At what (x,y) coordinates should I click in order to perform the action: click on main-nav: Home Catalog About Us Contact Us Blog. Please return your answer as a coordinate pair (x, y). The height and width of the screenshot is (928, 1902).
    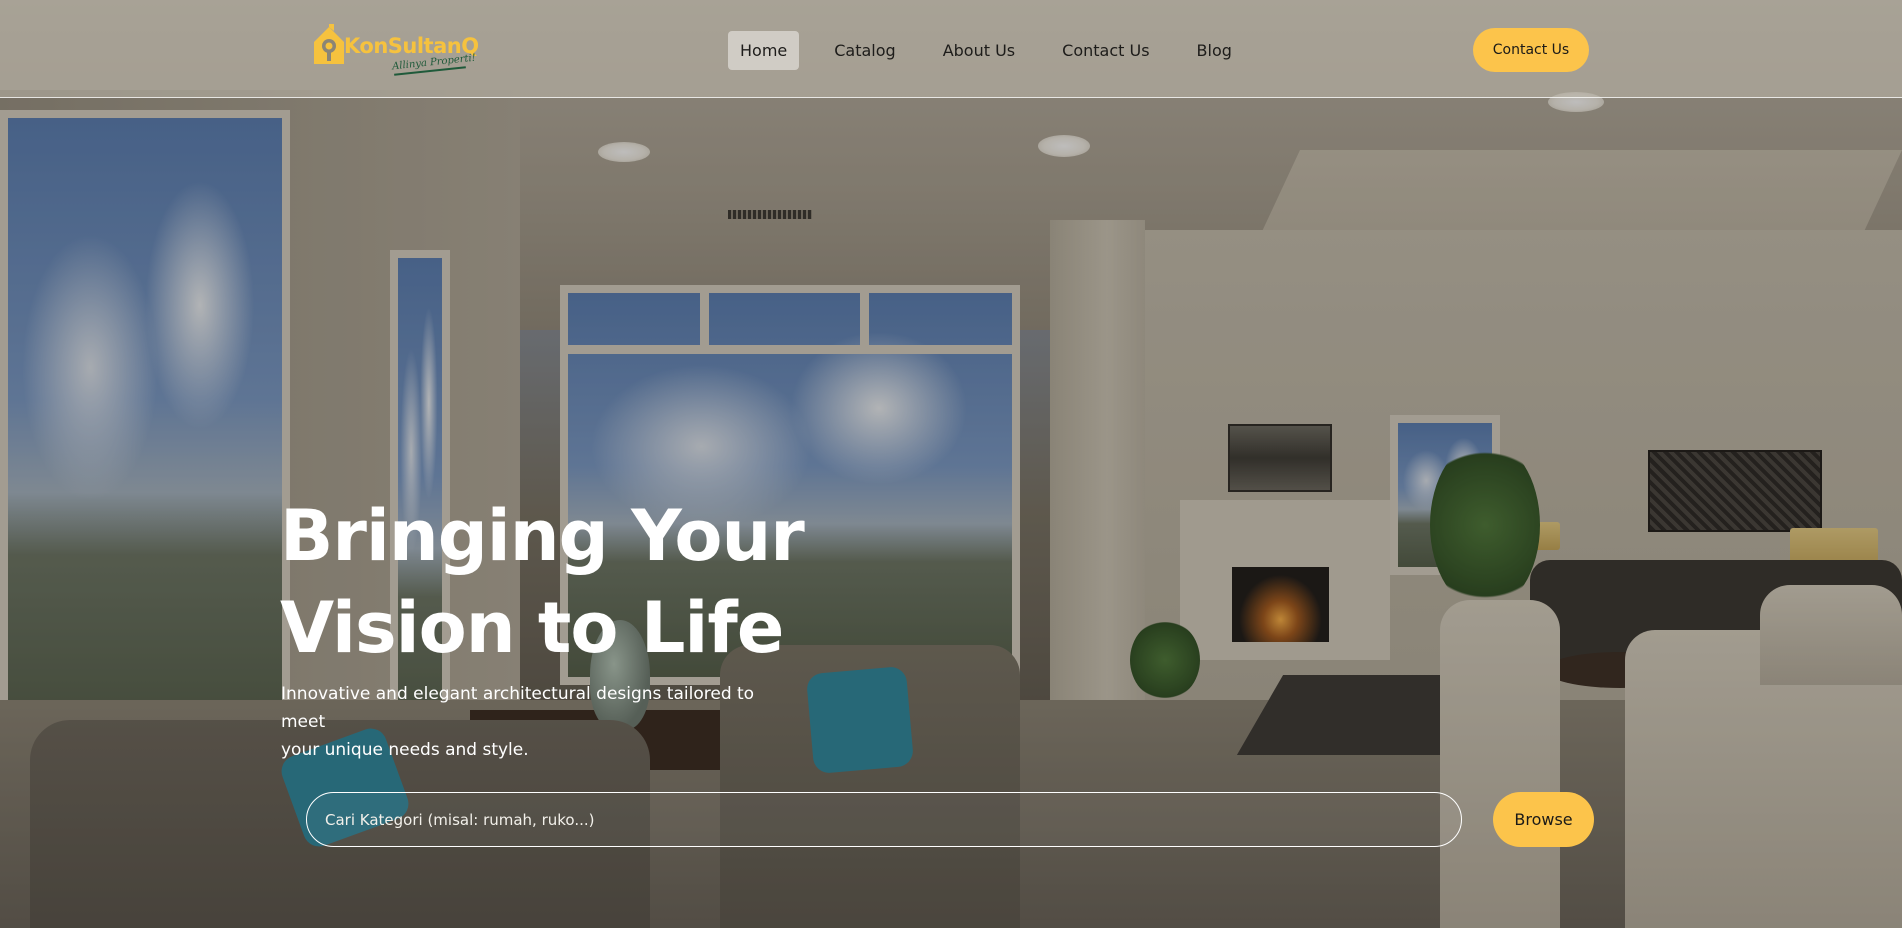
    Looking at the image, I should click on (997, 50).